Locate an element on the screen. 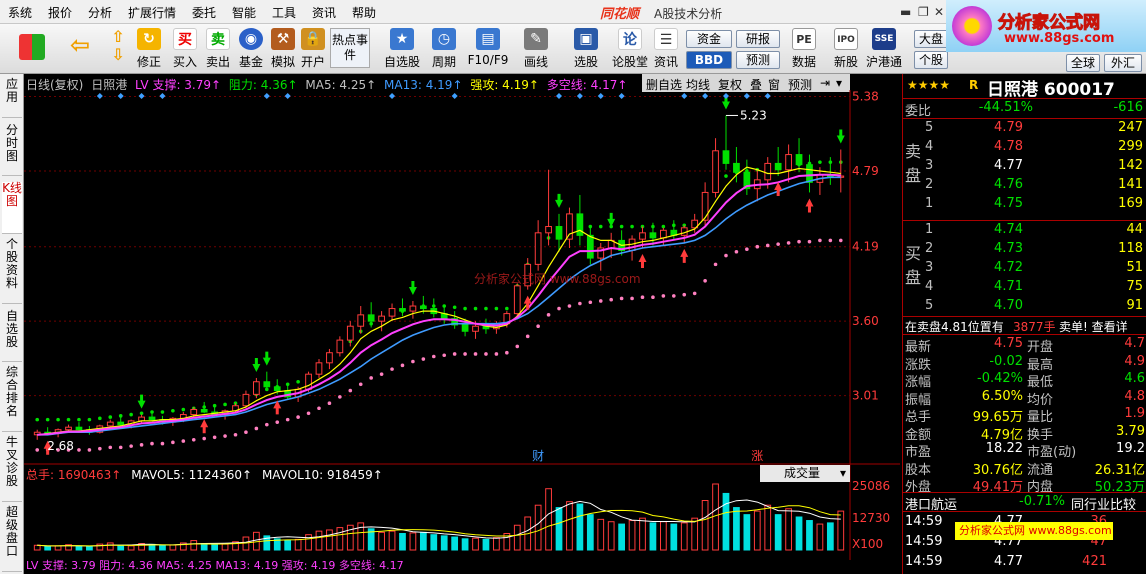 Image resolution: width=1146 pixels, height=574 pixels. buy-level-row: 1 4.74 44 is located at coordinates (1024, 230).